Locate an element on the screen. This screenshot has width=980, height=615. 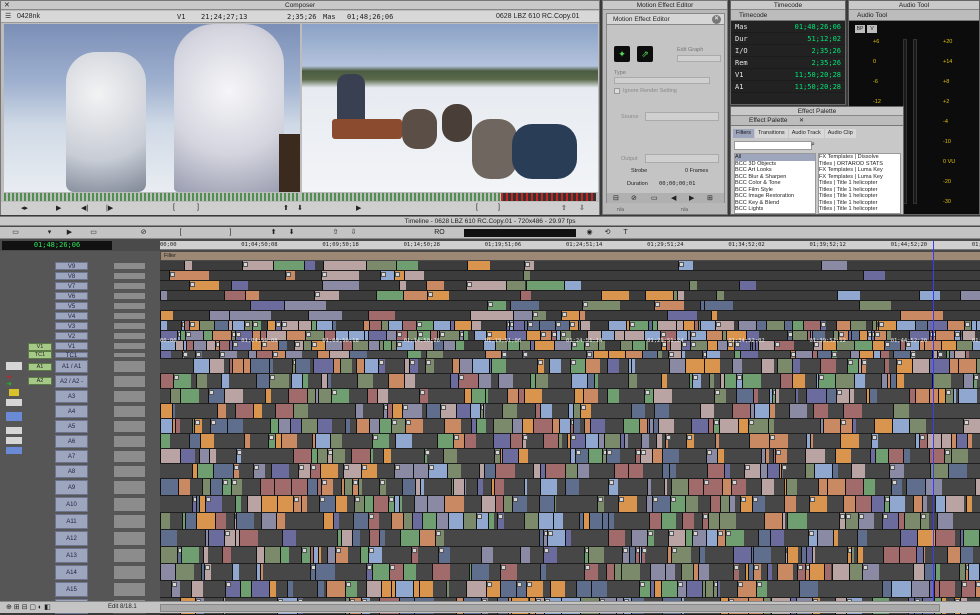
effect-palette-titlebar: Effect Palette is located at coordinates (817, 111).